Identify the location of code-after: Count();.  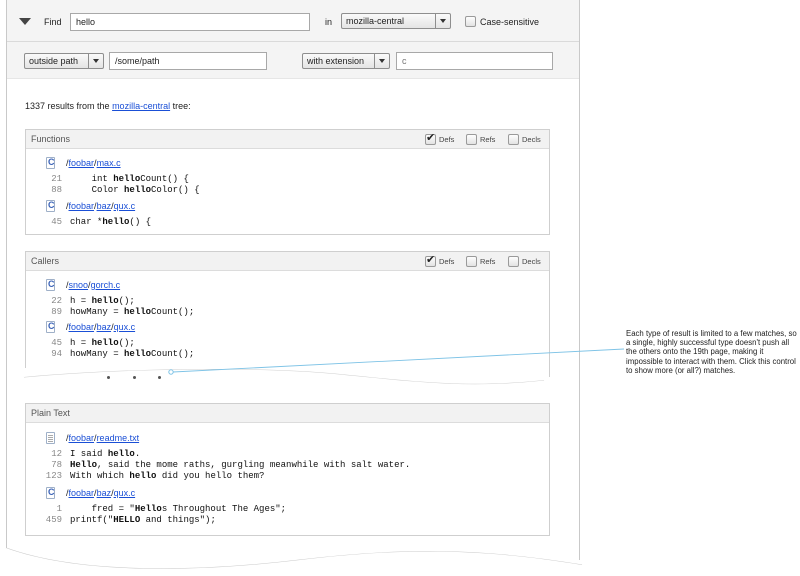
(173, 354).